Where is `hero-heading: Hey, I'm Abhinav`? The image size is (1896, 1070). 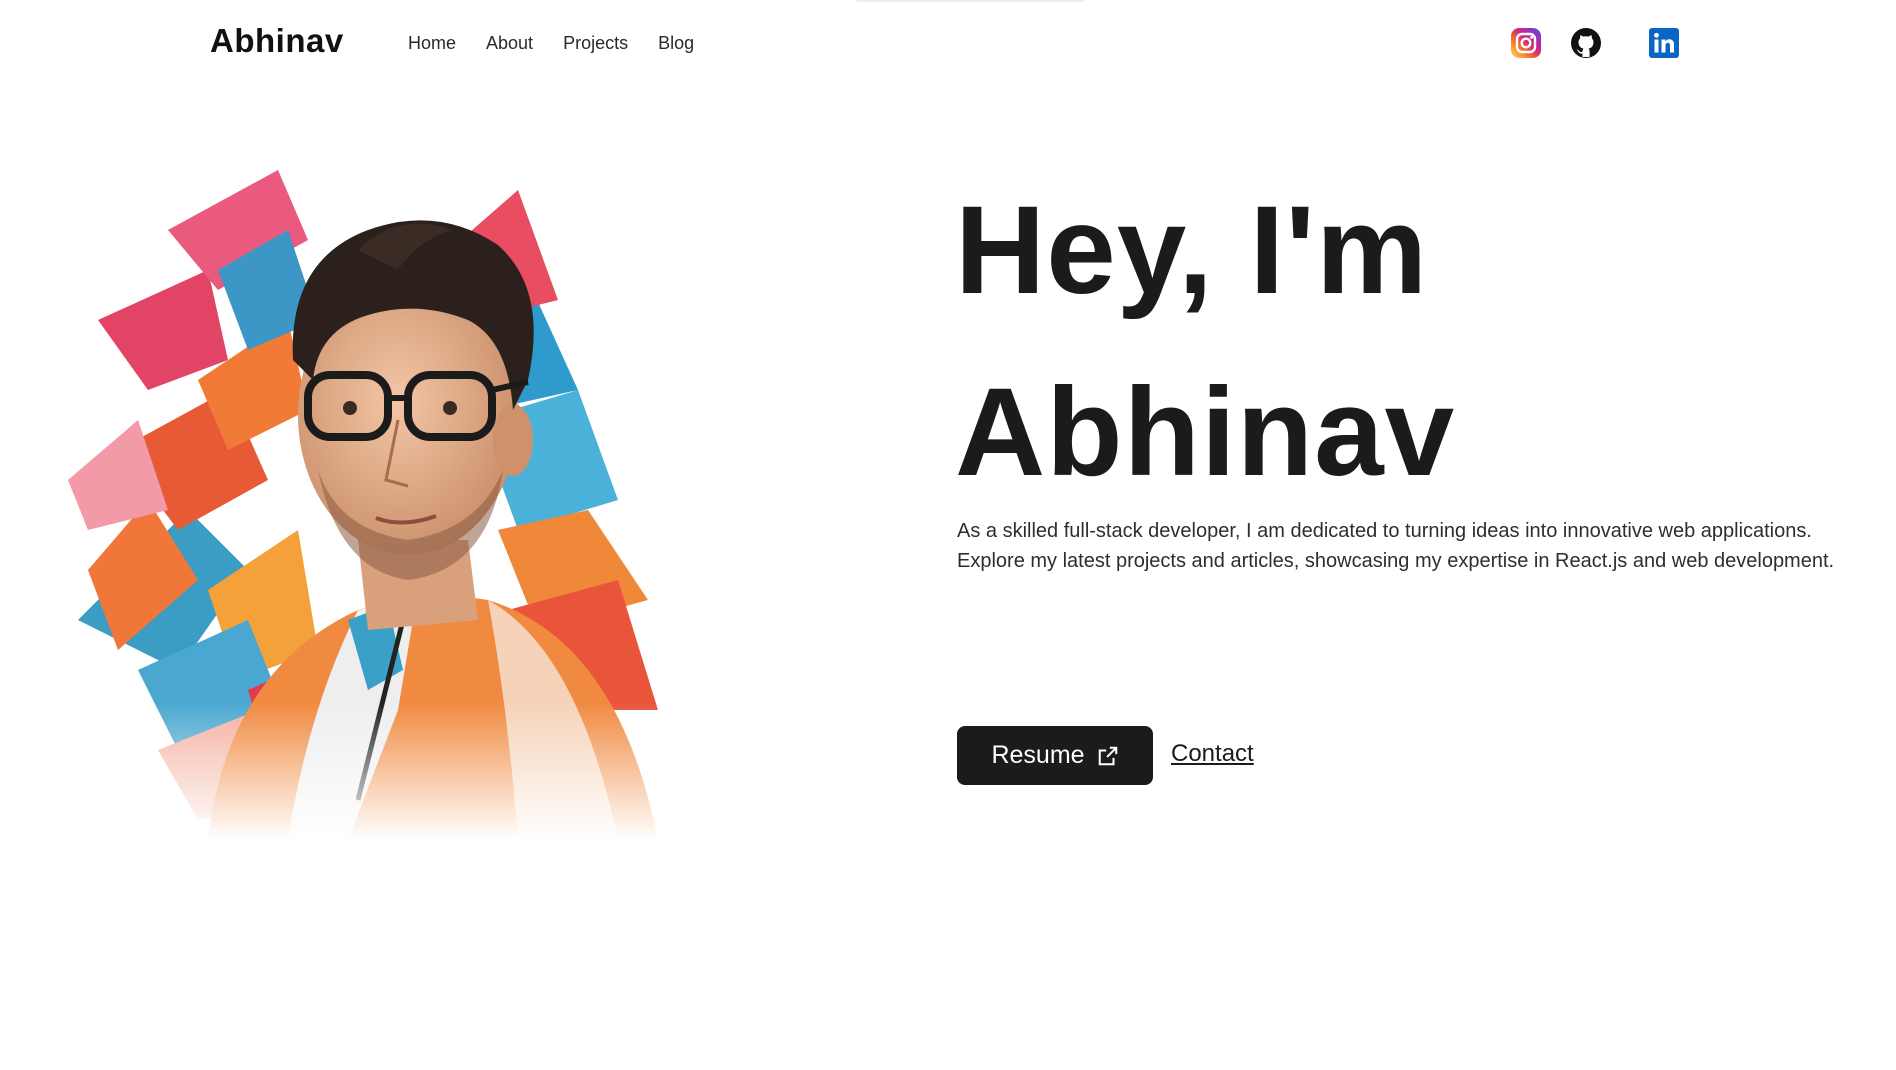
hero-heading: Hey, I'm Abhinav is located at coordinates (1205, 342).